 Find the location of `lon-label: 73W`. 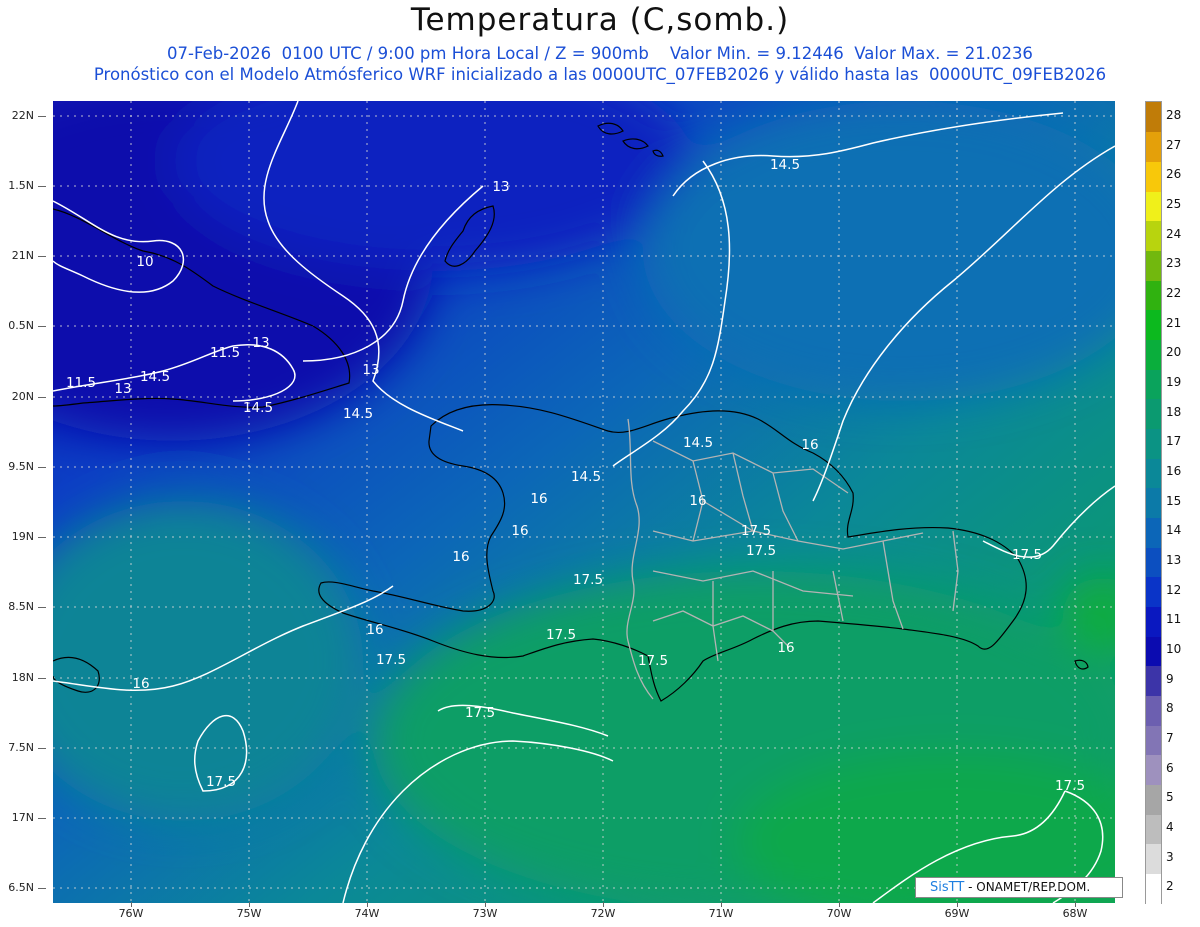

lon-label: 73W is located at coordinates (485, 913).